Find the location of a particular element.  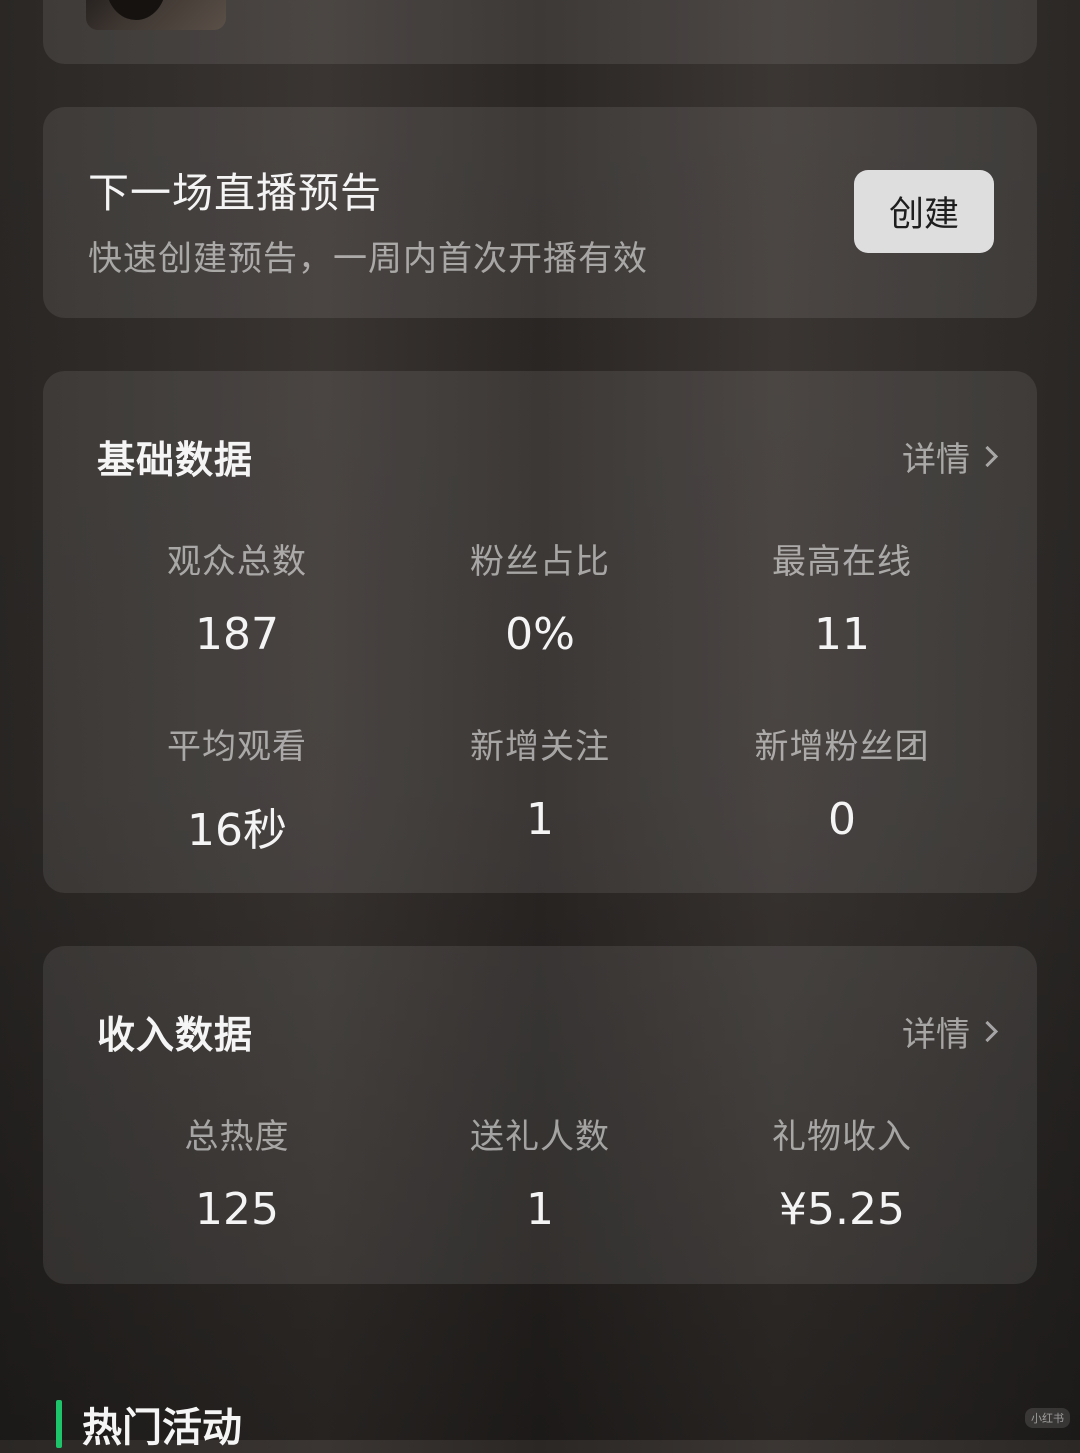

stat-gift-income: 礼物收入 ¥5.25 is located at coordinates (842, 1172).